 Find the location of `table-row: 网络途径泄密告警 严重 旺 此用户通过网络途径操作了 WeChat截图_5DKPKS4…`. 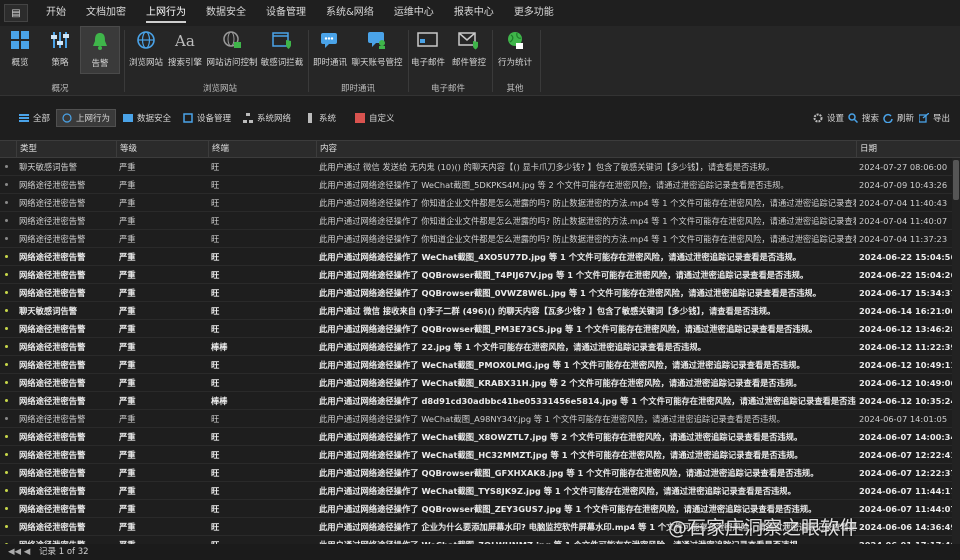

table-row: 网络途径泄密告警 严重 旺 此用户通过网络途径操作了 WeChat截图_5DKPKS4… is located at coordinates (480, 185).